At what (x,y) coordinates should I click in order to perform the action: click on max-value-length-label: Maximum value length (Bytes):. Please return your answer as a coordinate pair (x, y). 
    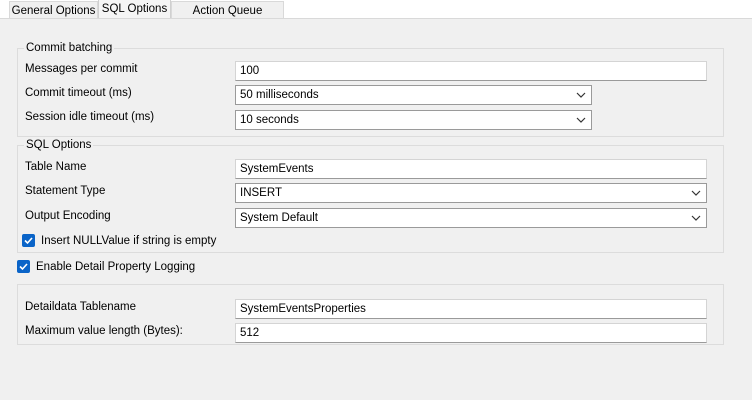
    Looking at the image, I should click on (104, 331).